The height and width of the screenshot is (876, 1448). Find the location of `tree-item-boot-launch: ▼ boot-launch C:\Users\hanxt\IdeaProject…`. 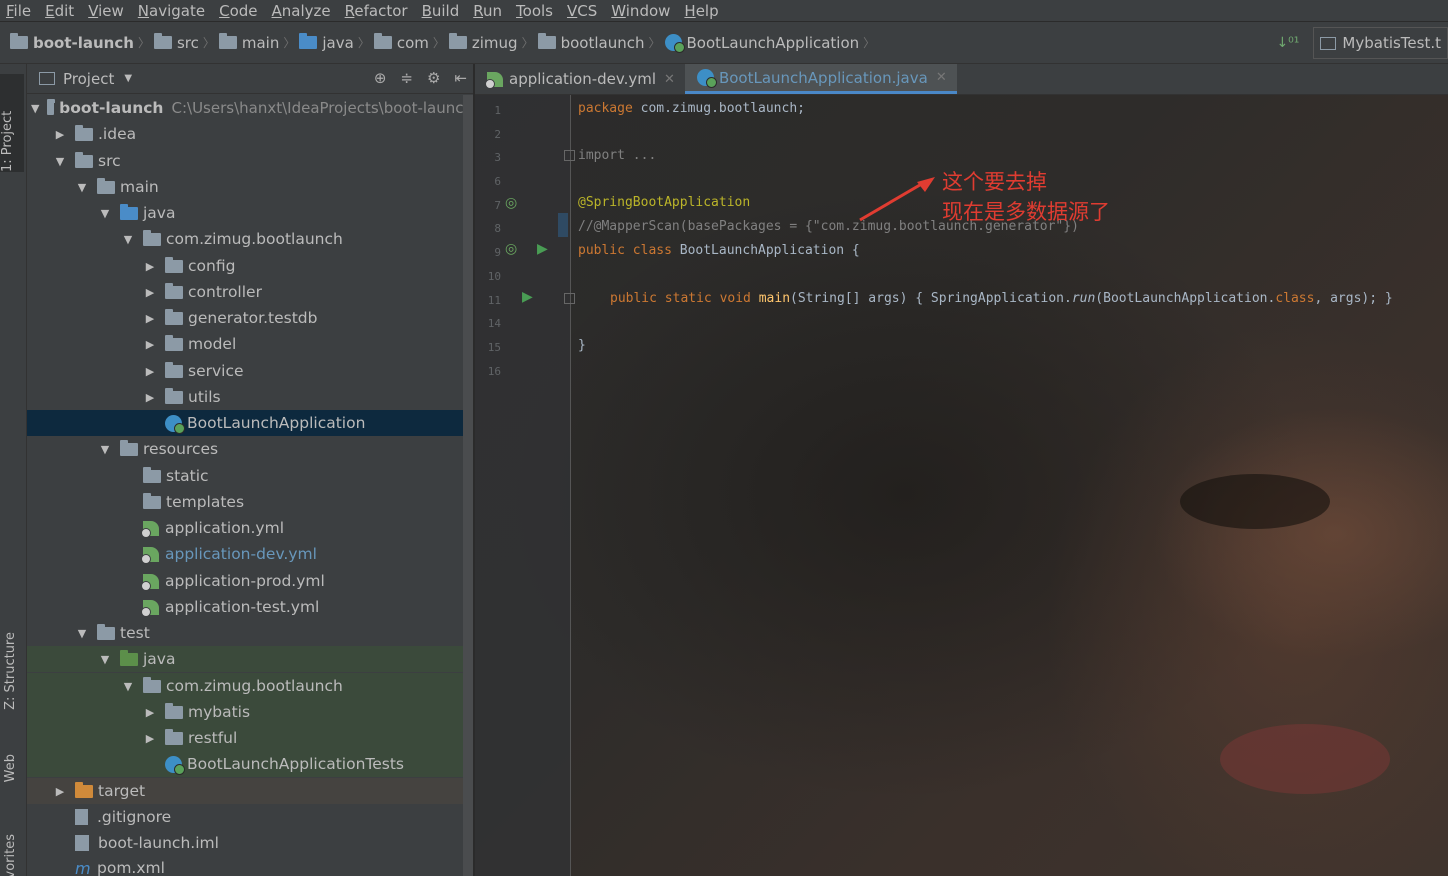

tree-item-boot-launch: ▼ boot-launch C:\Users\hanxt\IdeaProject… is located at coordinates (250, 108).